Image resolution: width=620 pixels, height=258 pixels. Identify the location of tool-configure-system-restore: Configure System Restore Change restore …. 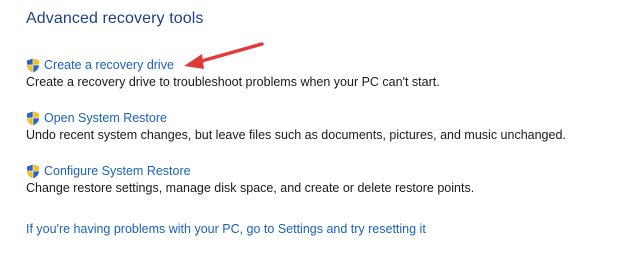
(250, 179).